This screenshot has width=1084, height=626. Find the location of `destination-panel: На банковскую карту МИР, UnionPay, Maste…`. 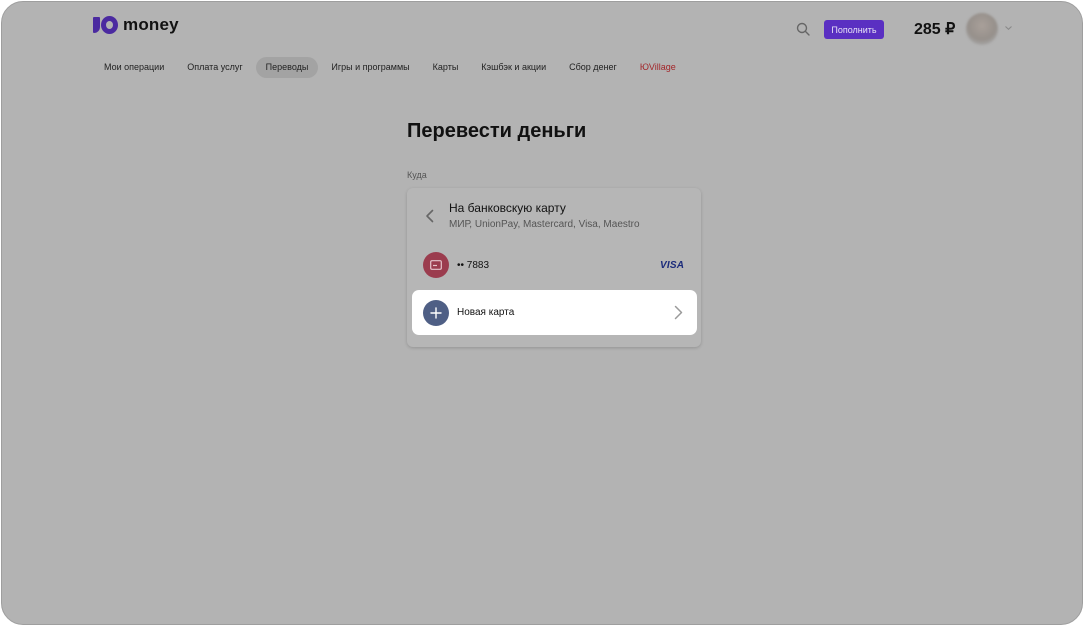

destination-panel: На банковскую карту МИР, UnionPay, Maste… is located at coordinates (554, 267).